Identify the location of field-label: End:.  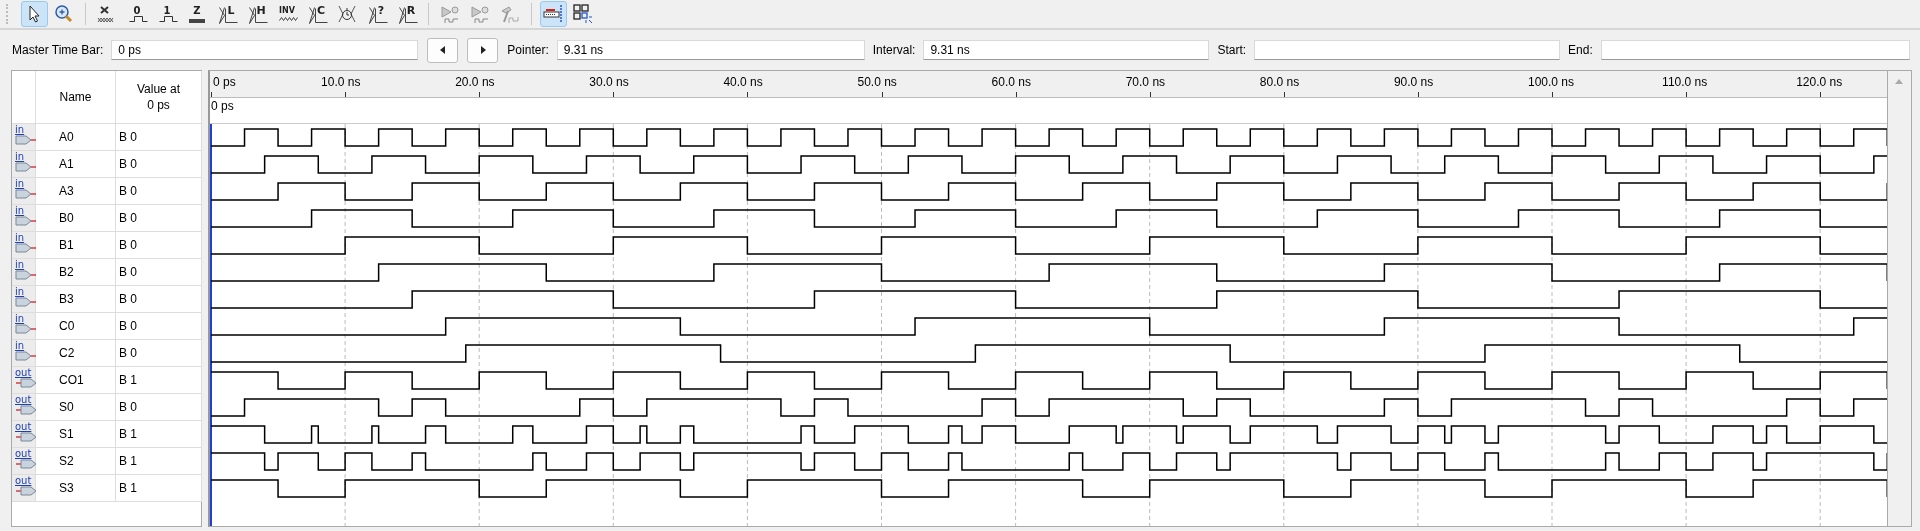
(1580, 50).